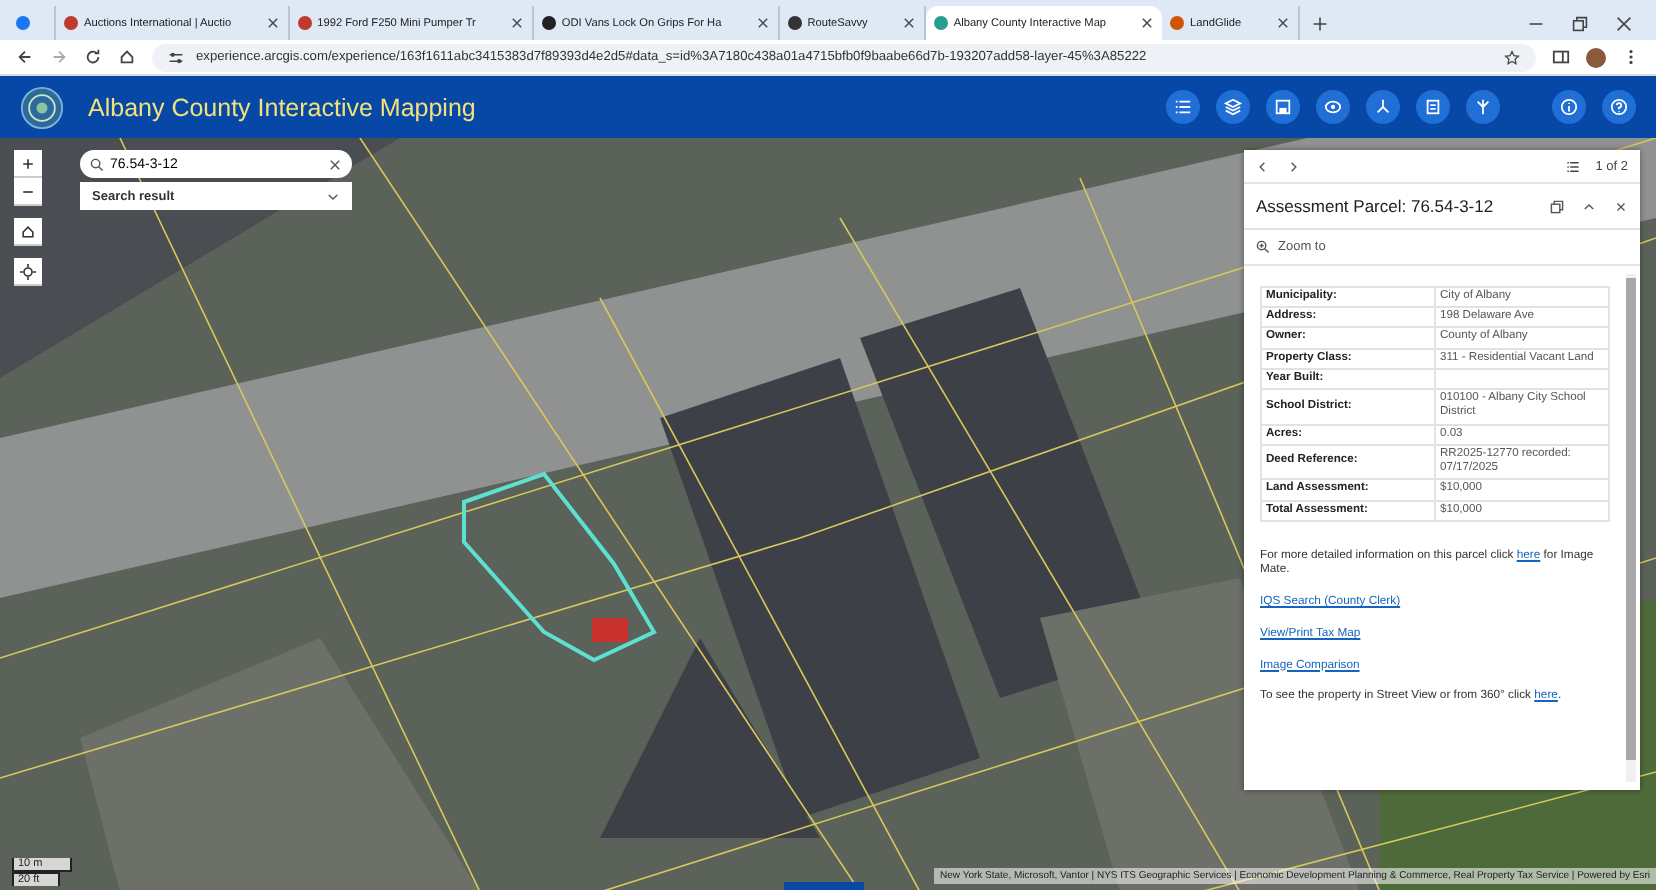  I want to click on plus-icon, so click(28, 164).